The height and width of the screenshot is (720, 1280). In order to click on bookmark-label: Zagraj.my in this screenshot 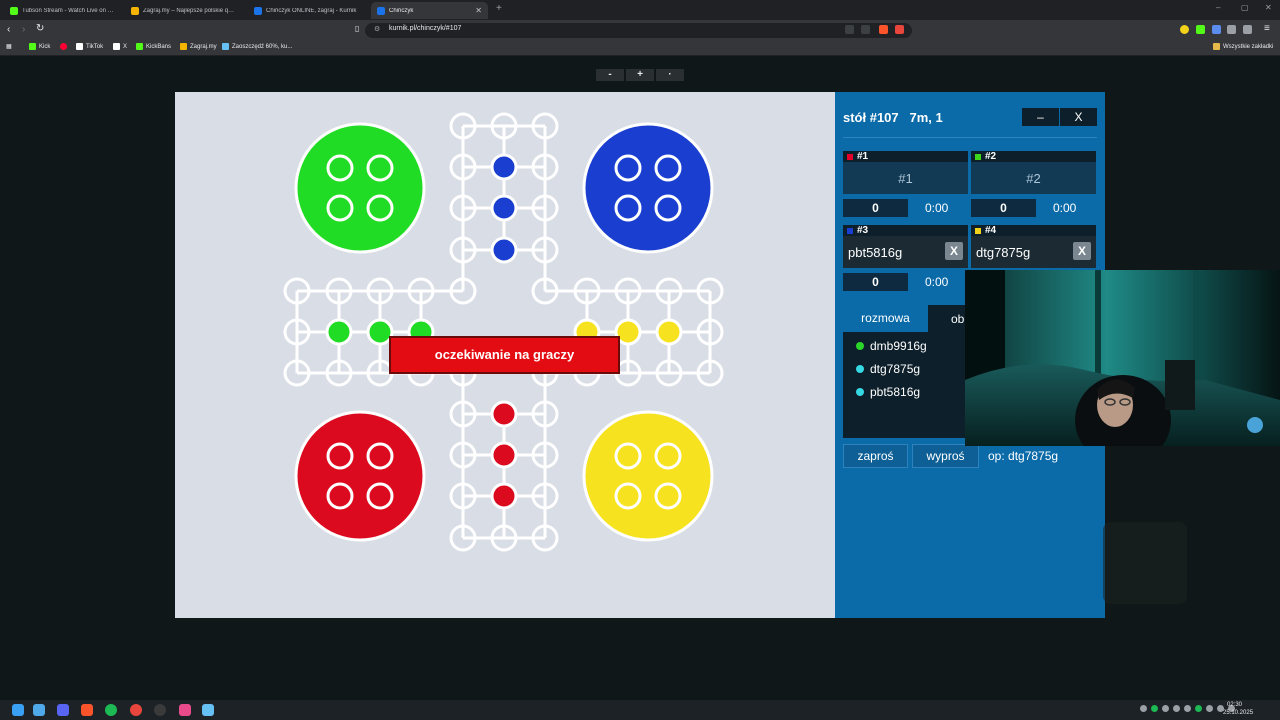, I will do `click(203, 46)`.